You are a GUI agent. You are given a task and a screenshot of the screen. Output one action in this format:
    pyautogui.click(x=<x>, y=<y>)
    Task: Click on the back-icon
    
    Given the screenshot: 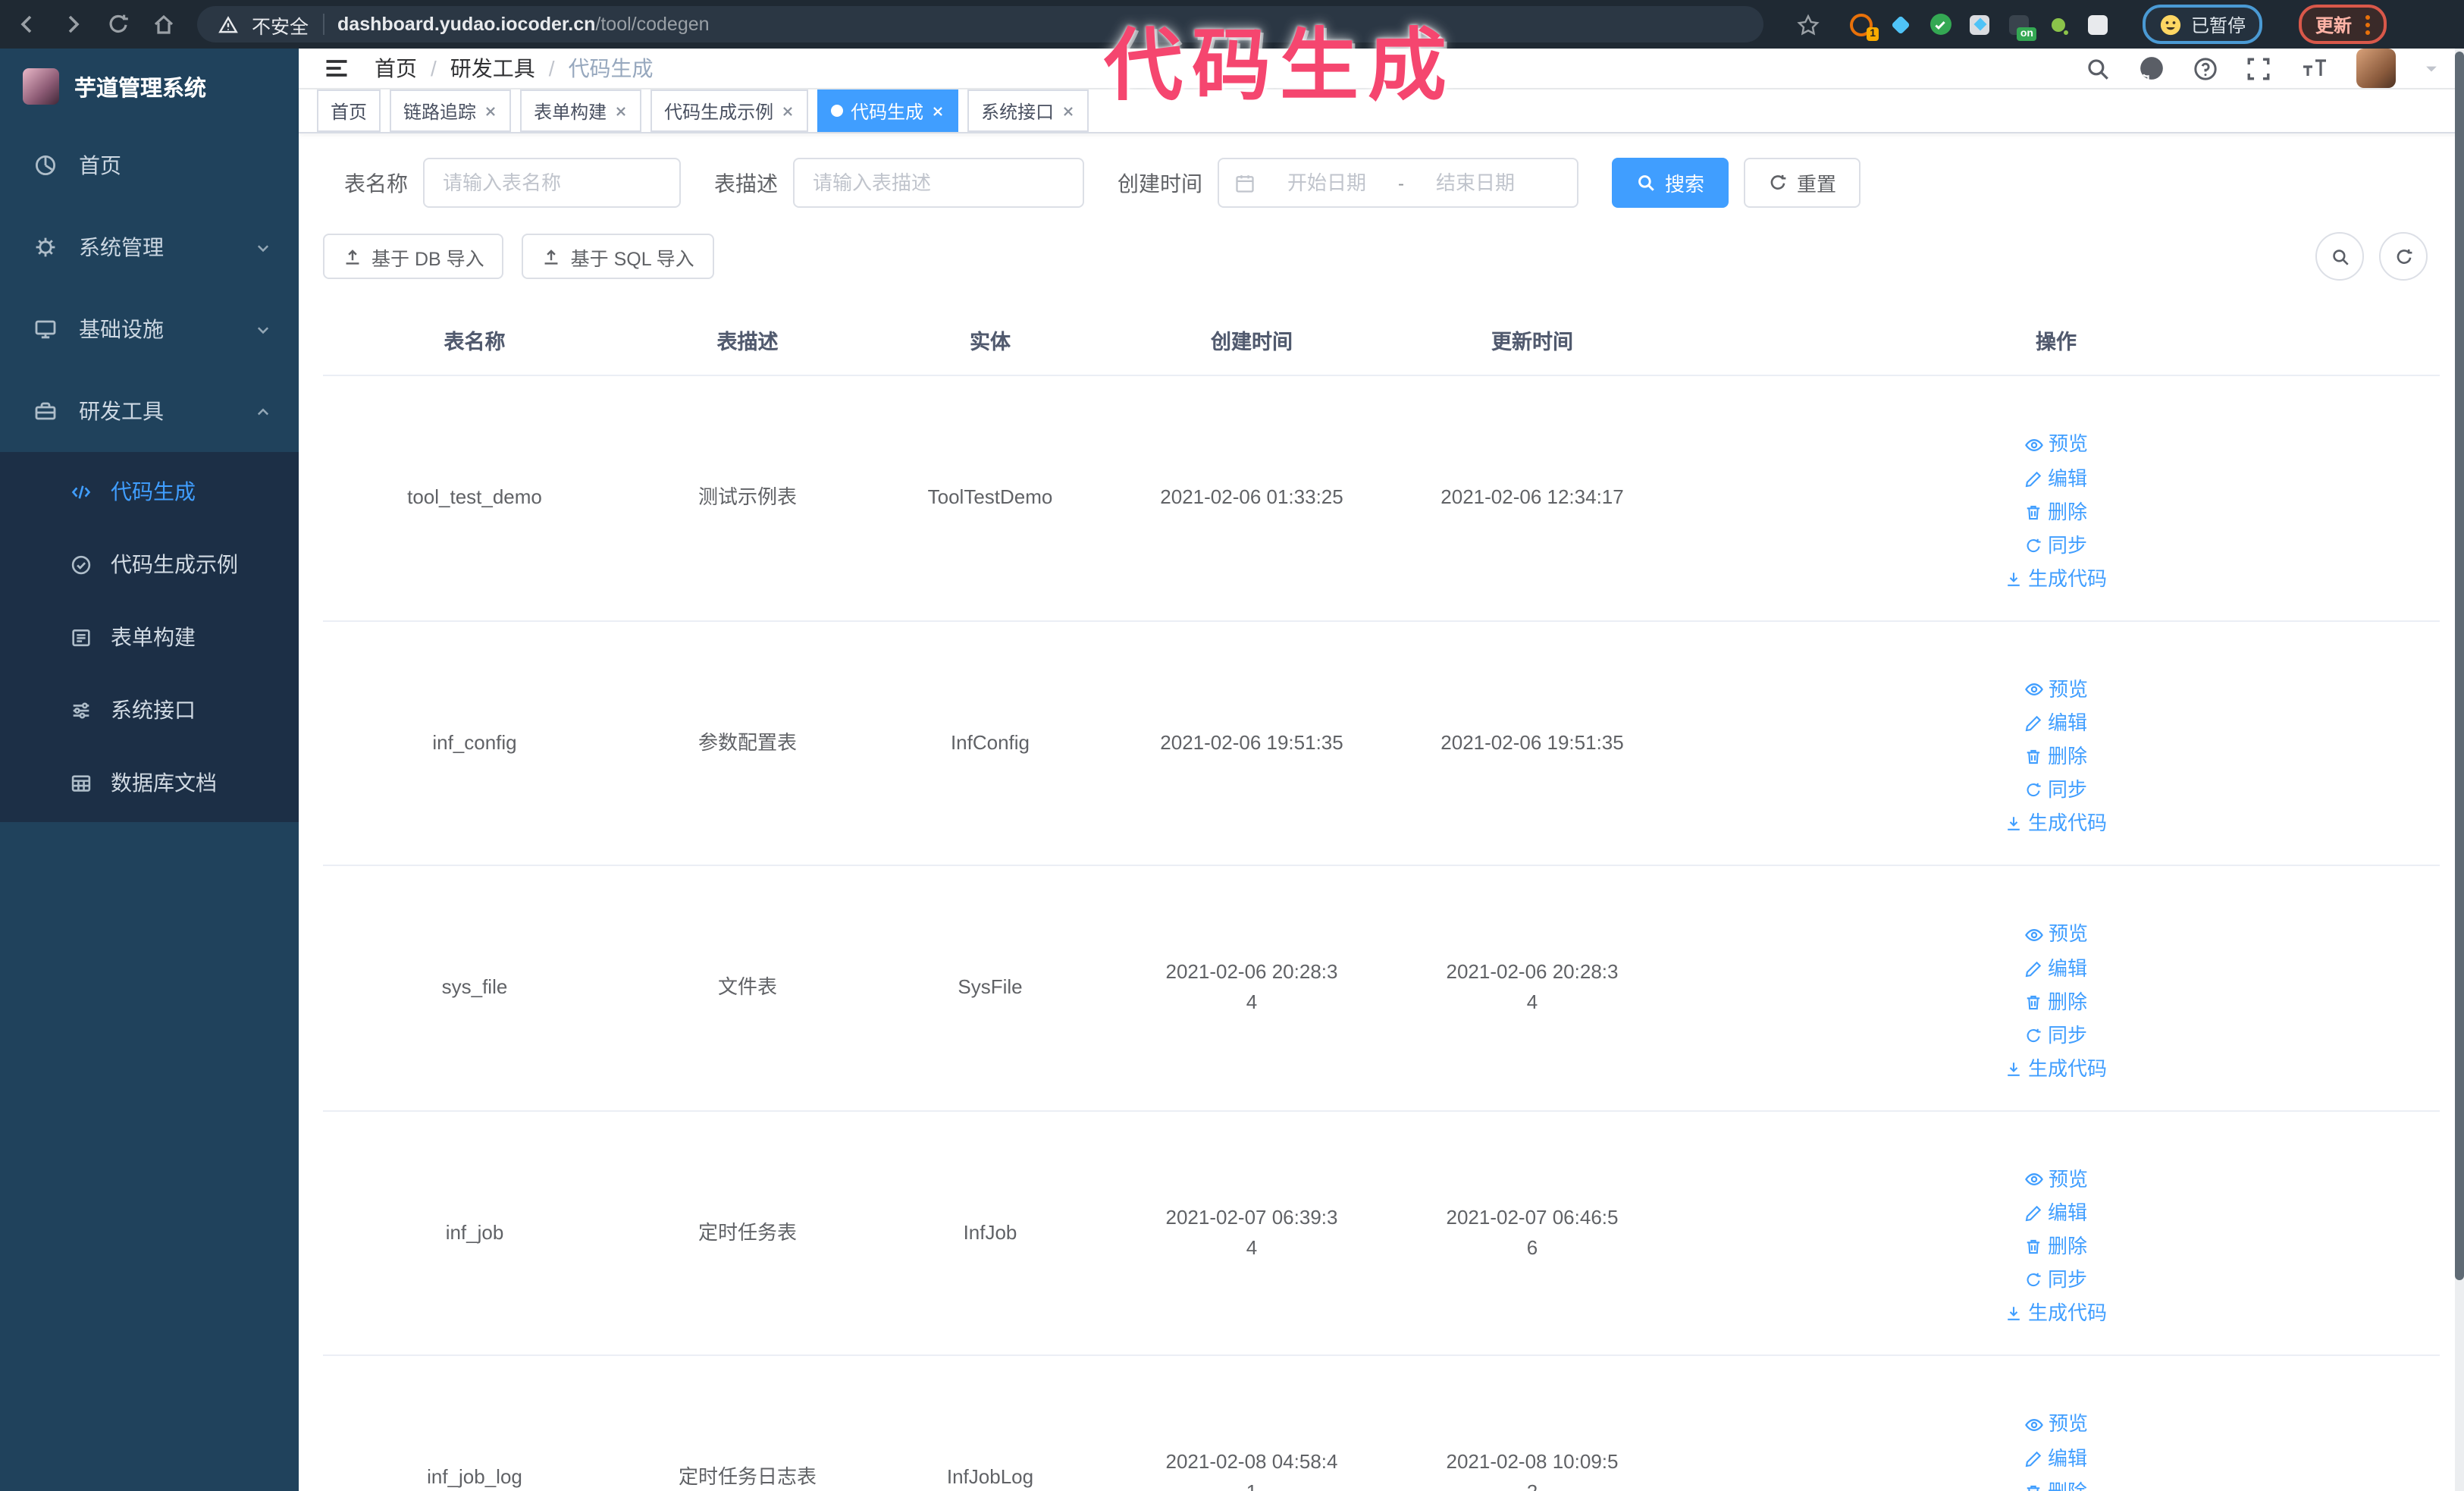 What is the action you would take?
    pyautogui.click(x=27, y=24)
    